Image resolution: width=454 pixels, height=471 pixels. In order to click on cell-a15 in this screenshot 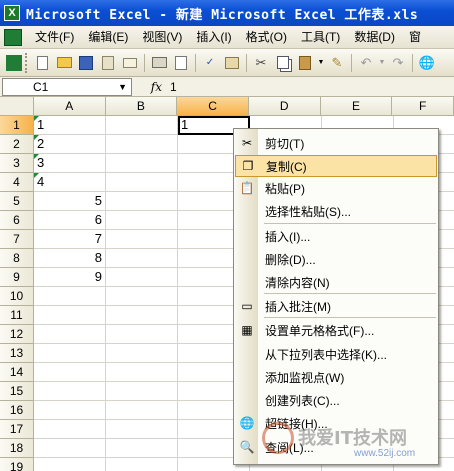, I will do `click(70, 391)`.